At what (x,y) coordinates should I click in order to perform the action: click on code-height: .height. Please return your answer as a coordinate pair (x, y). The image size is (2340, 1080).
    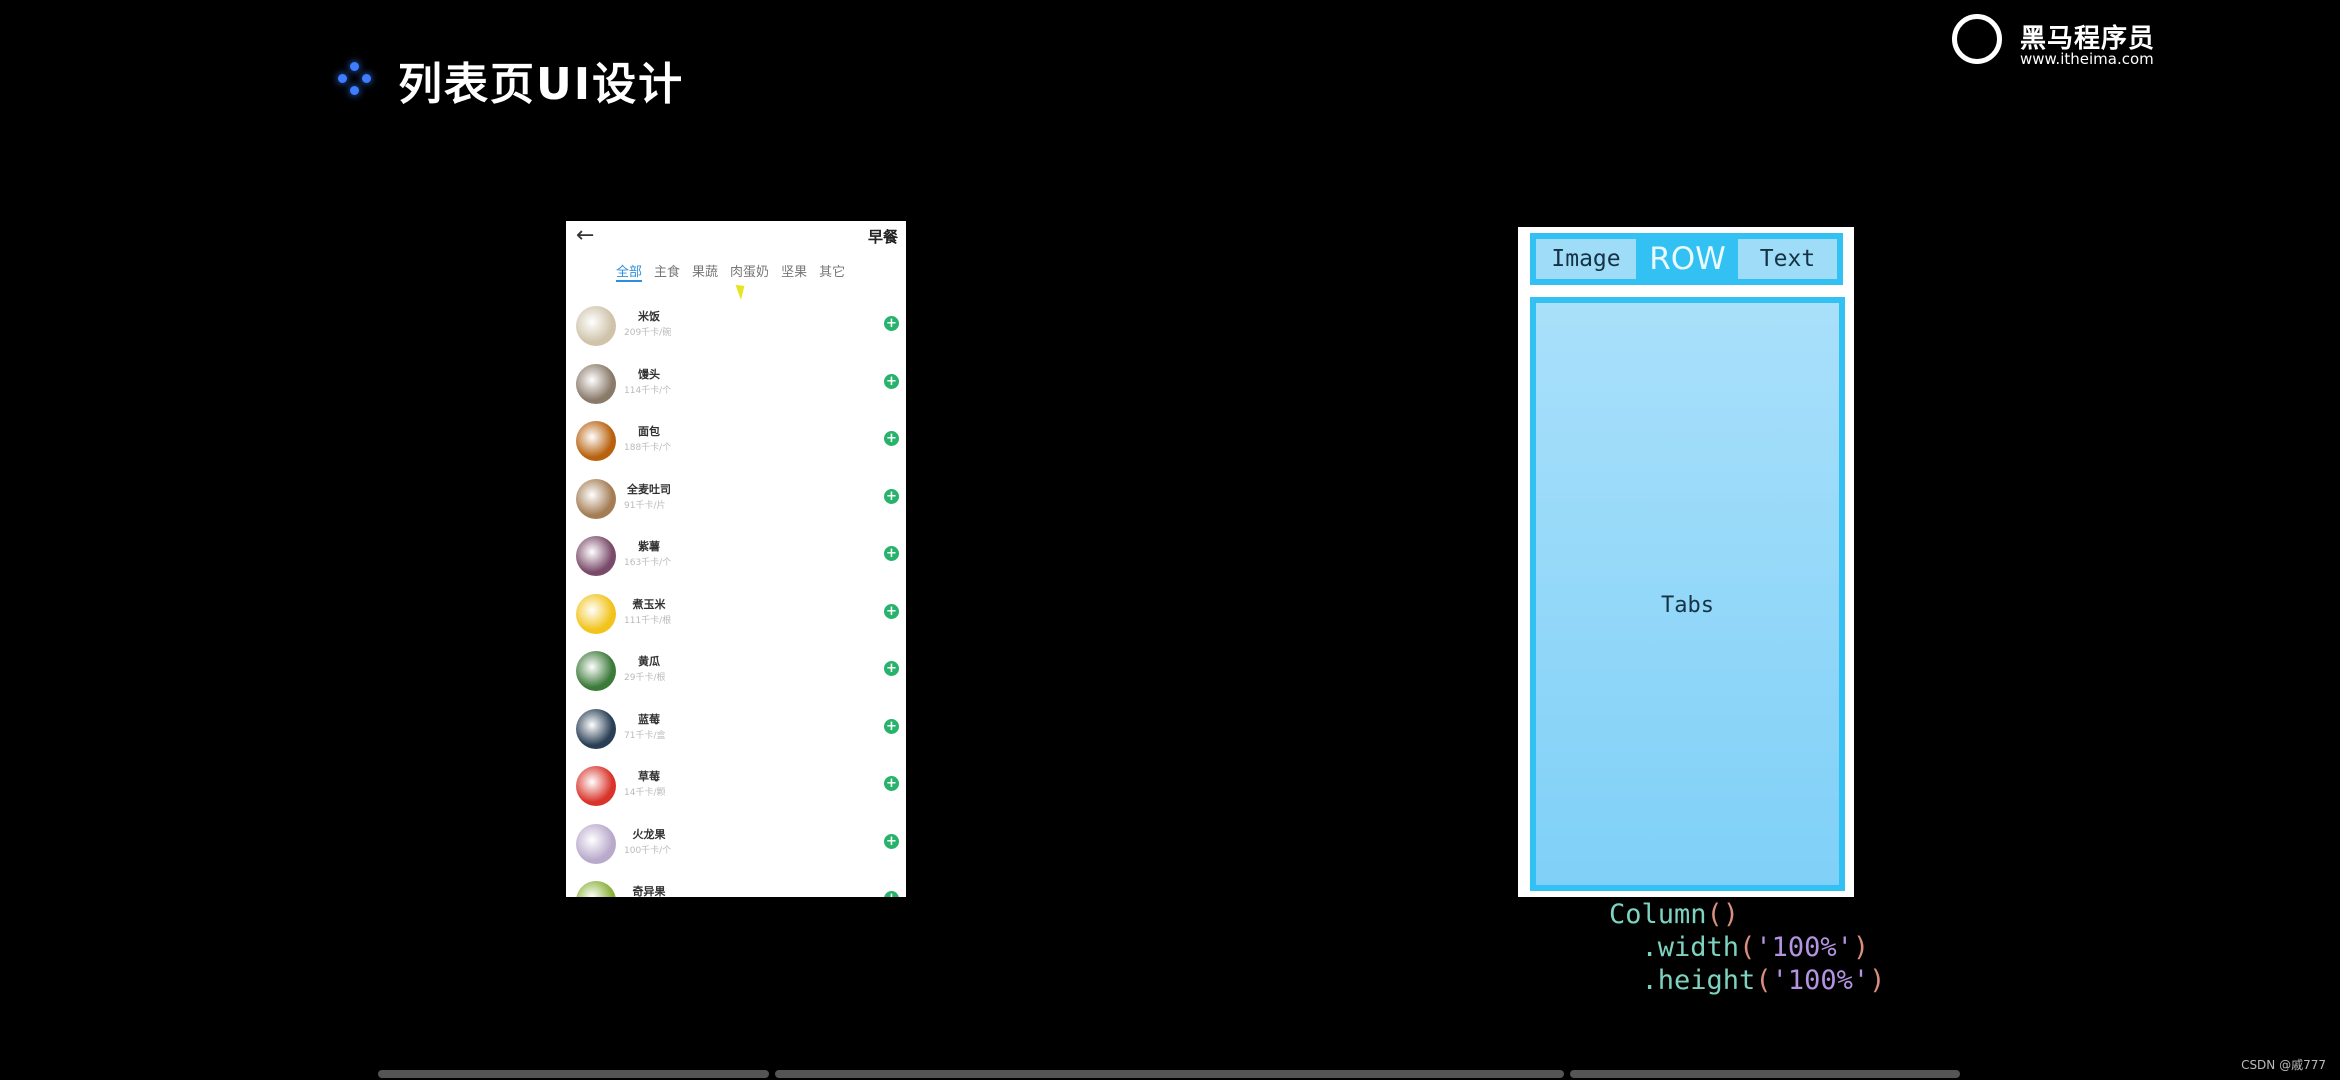
    Looking at the image, I should click on (1698, 980).